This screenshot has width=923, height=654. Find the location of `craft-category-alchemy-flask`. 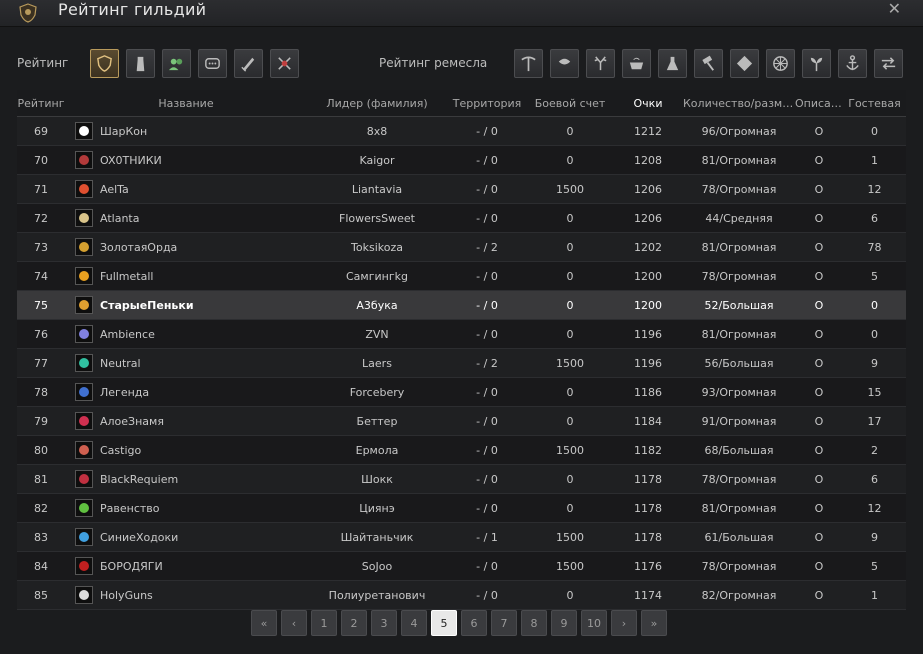

craft-category-alchemy-flask is located at coordinates (672, 63).